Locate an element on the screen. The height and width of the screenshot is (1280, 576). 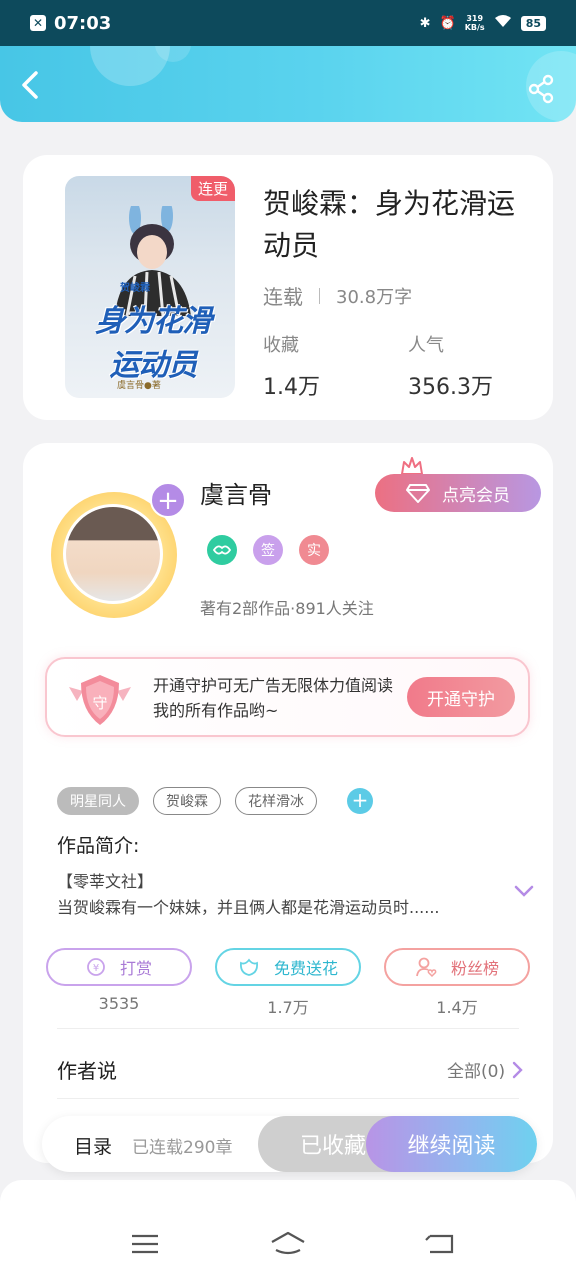
header is located at coordinates (288, 84).